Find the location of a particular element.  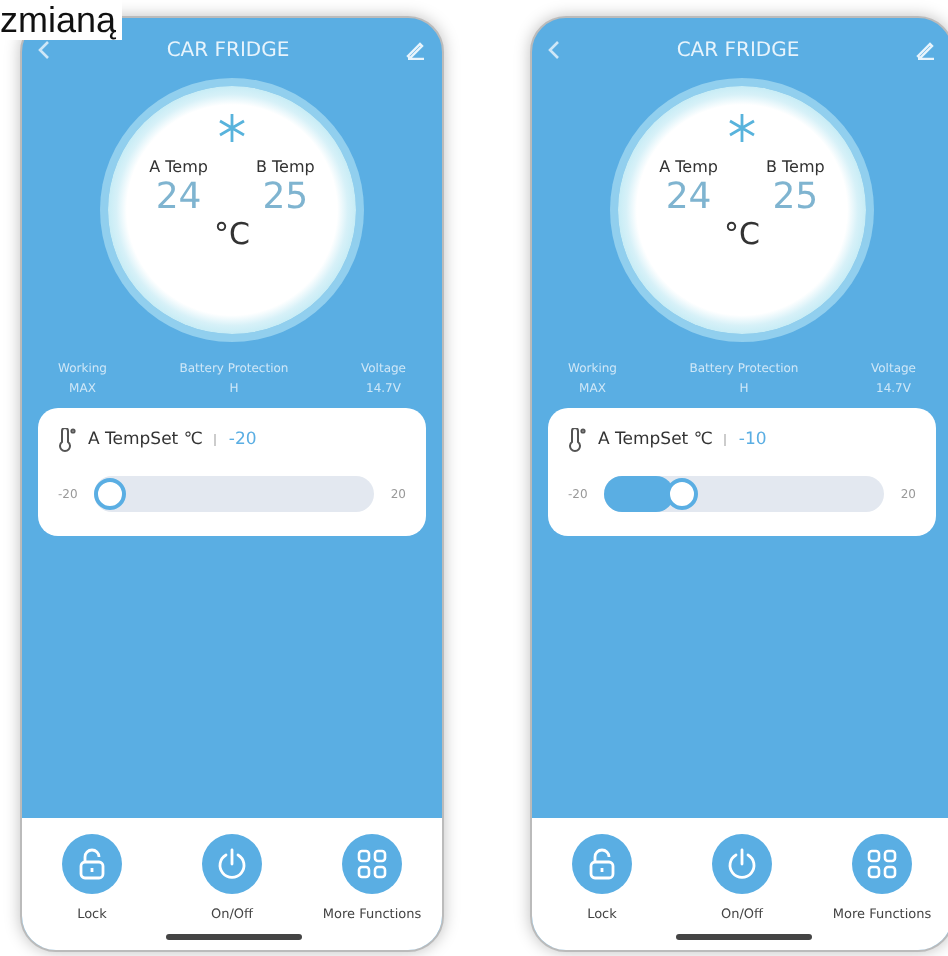

page-caption: zmianą is located at coordinates (61, 20).